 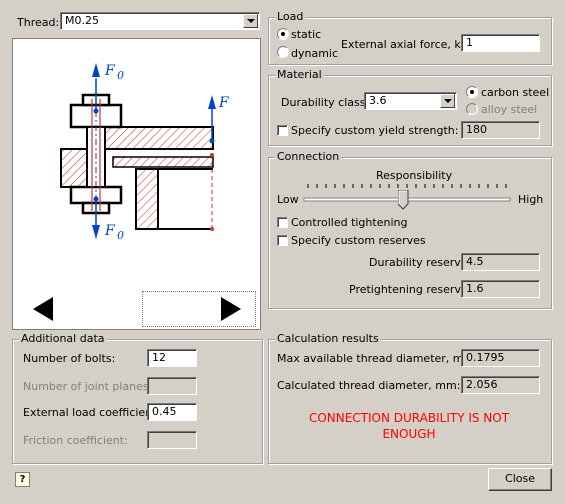 What do you see at coordinates (110, 231) in the screenshot?
I see `f0-bottom-label: F` at bounding box center [110, 231].